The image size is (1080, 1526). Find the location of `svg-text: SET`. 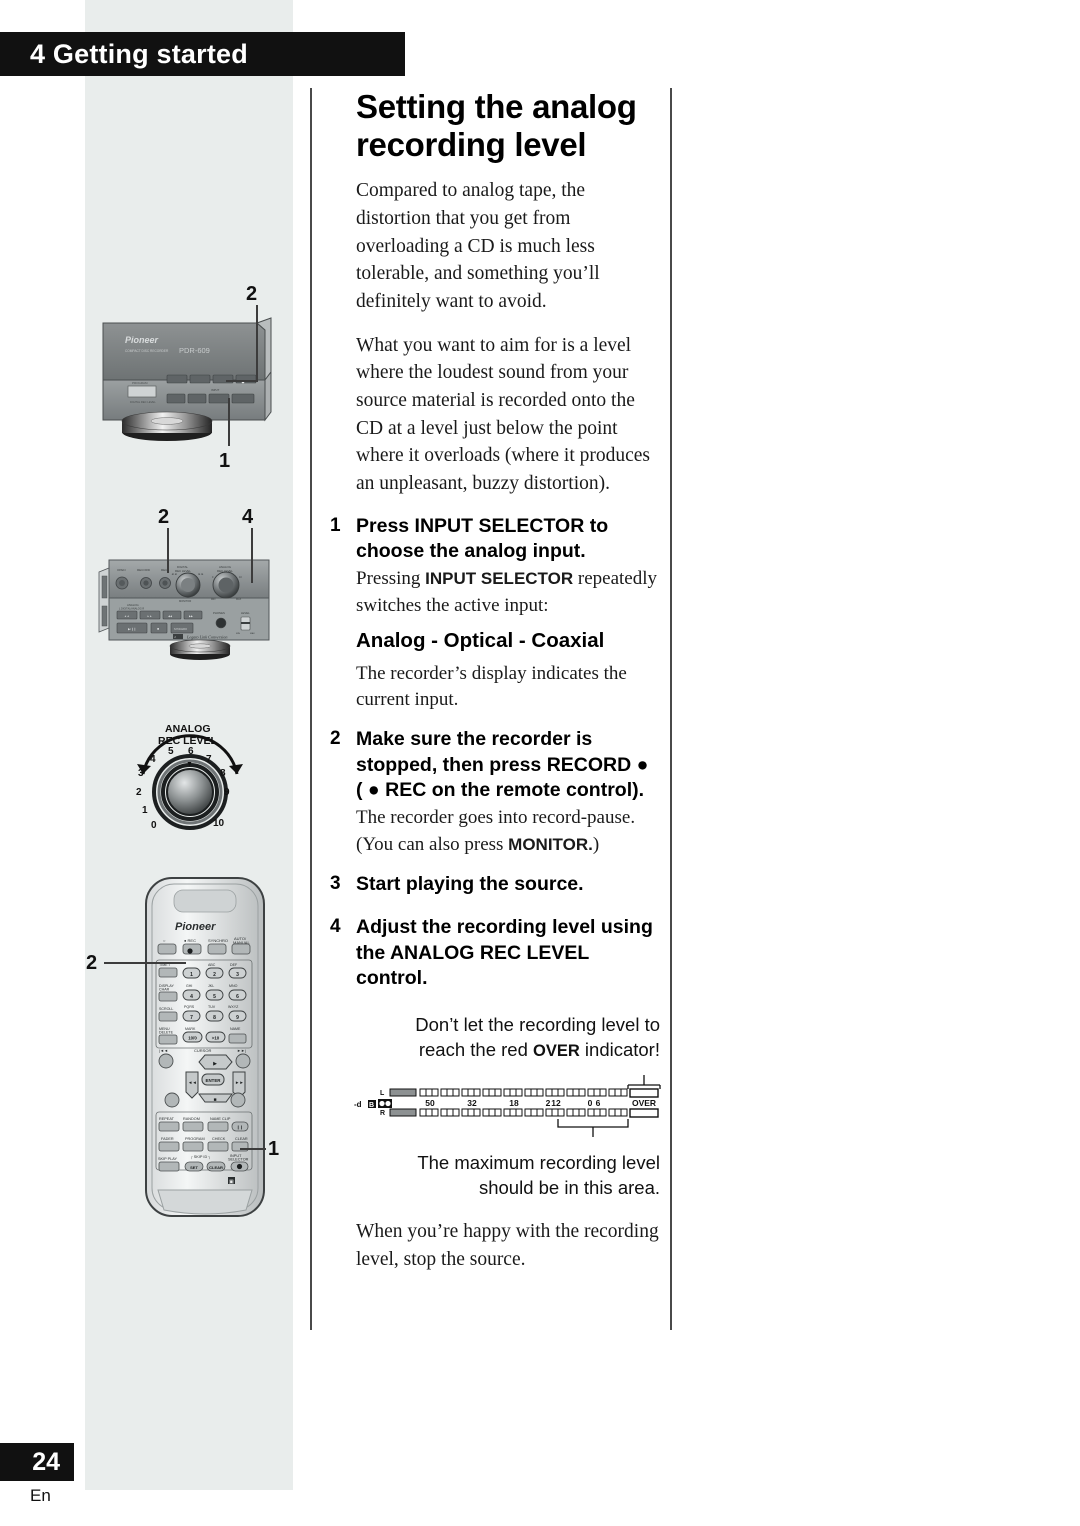

svg-text: SET is located at coordinates (194, 1167).